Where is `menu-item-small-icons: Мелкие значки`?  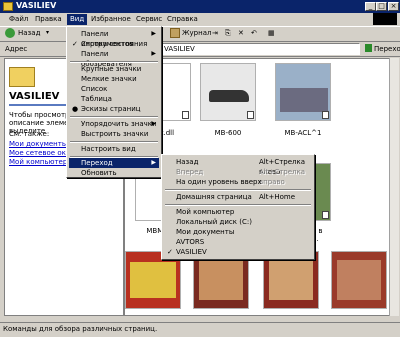 menu-item-small-icons: Мелкие значки is located at coordinates (114, 79).